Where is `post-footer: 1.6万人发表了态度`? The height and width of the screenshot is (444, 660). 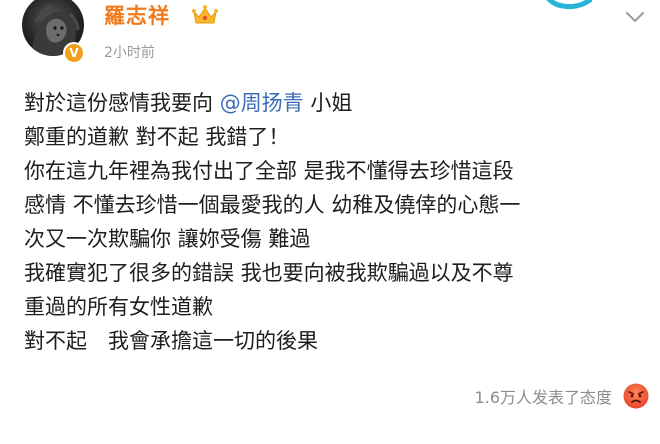 post-footer: 1.6万人发表了态度 is located at coordinates (330, 397).